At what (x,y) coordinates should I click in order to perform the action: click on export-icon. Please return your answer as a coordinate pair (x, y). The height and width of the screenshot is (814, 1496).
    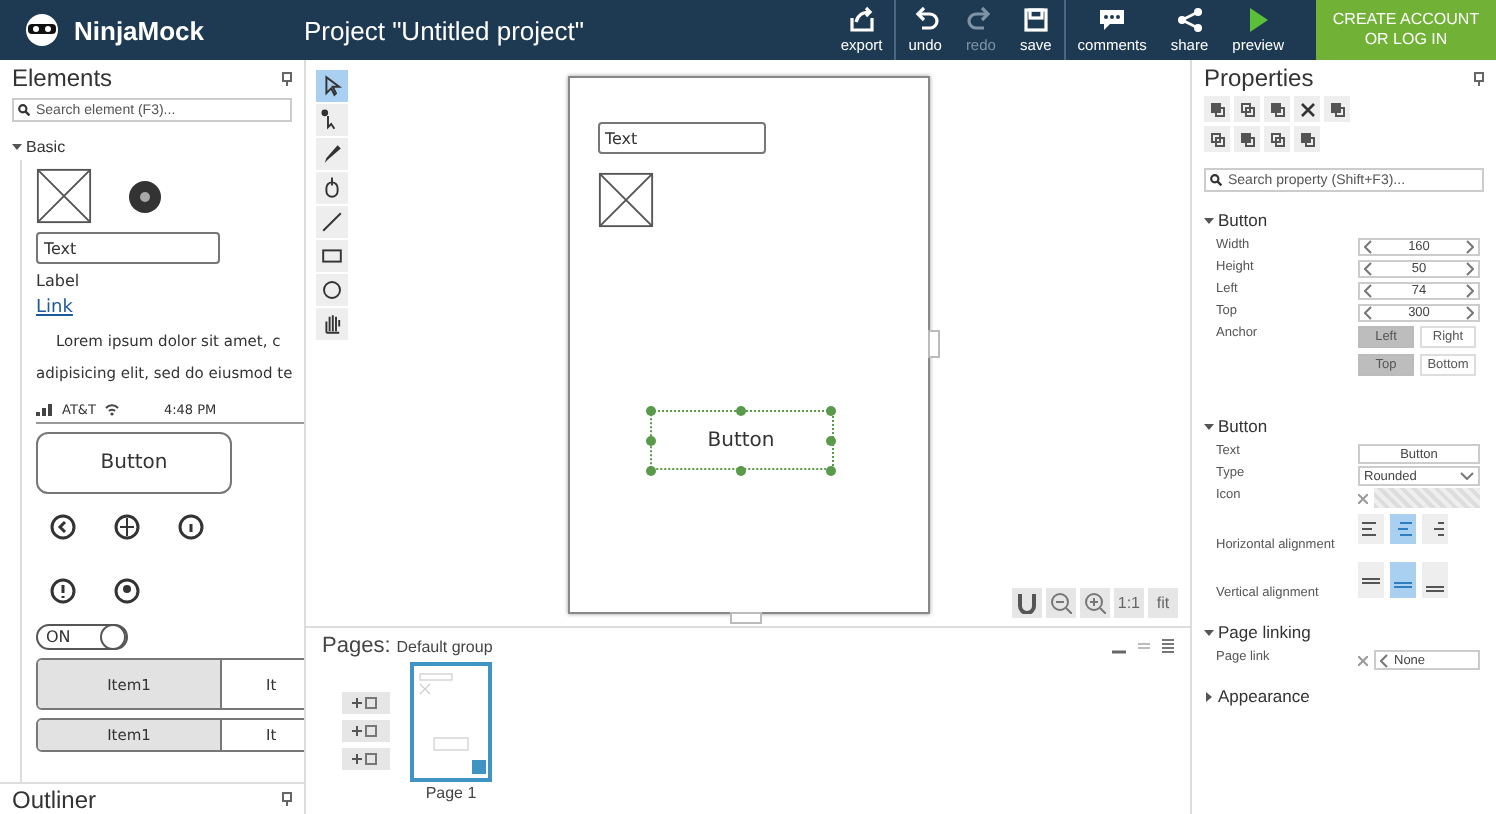
    Looking at the image, I should click on (861, 20).